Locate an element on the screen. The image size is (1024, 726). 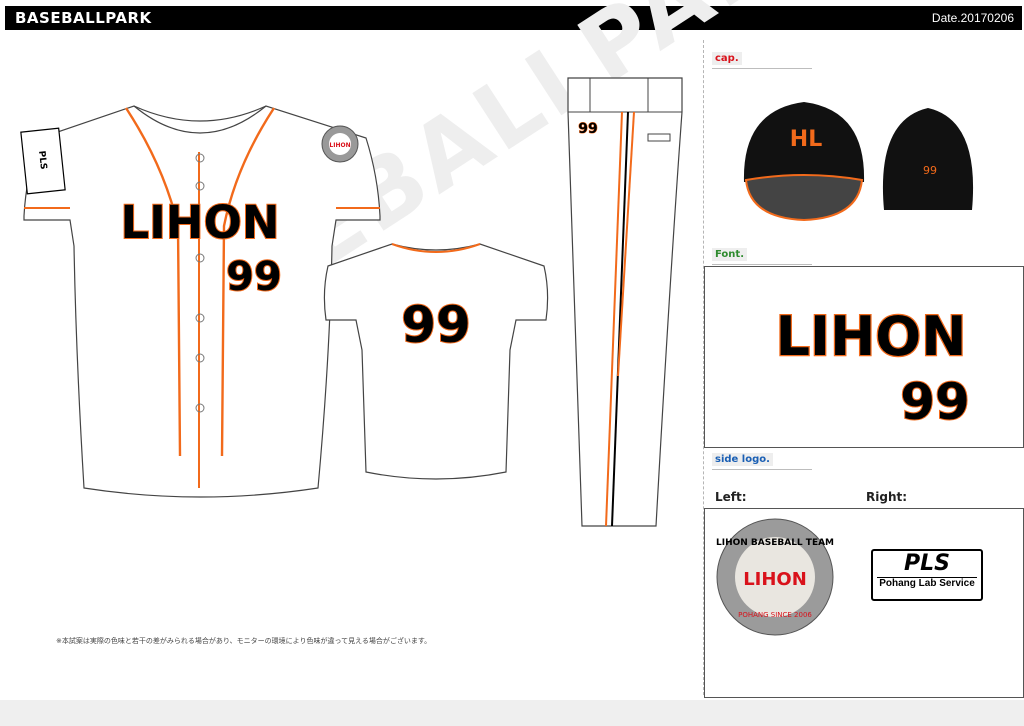
font-panel: LIHON 99 is located at coordinates (864, 357).